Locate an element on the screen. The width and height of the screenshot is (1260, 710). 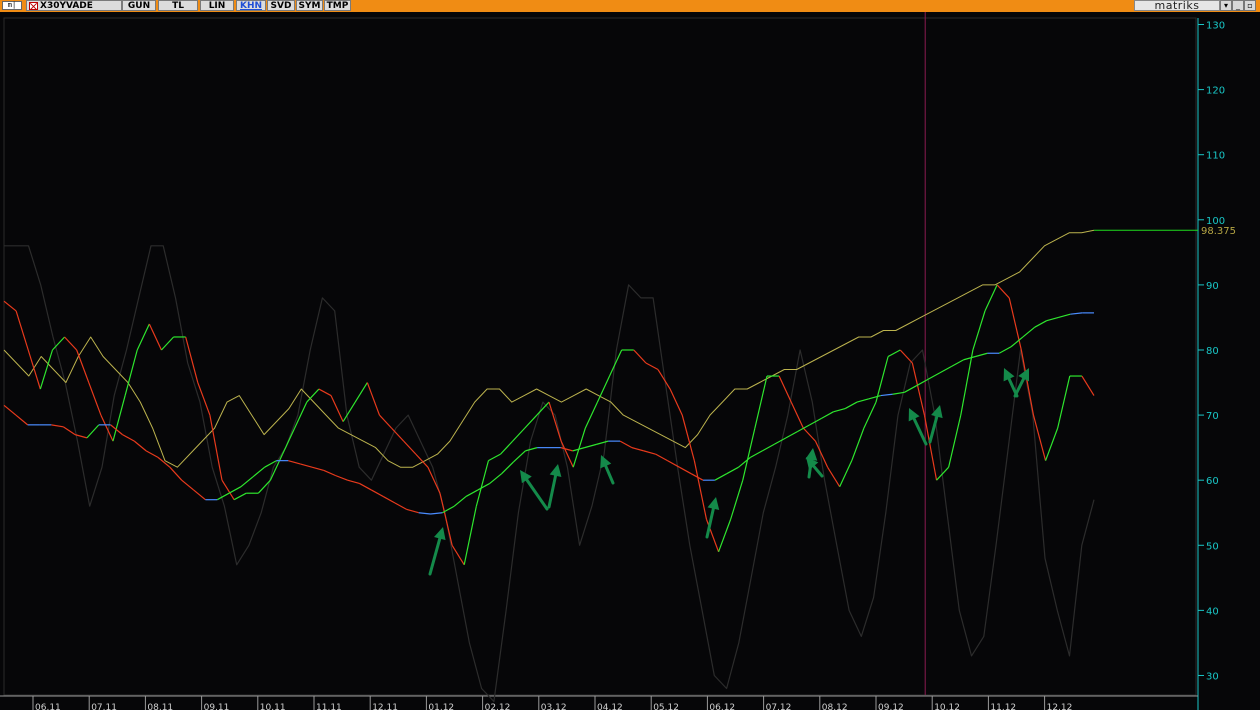
x-tick-label: 06.12 is located at coordinates (722, 706).